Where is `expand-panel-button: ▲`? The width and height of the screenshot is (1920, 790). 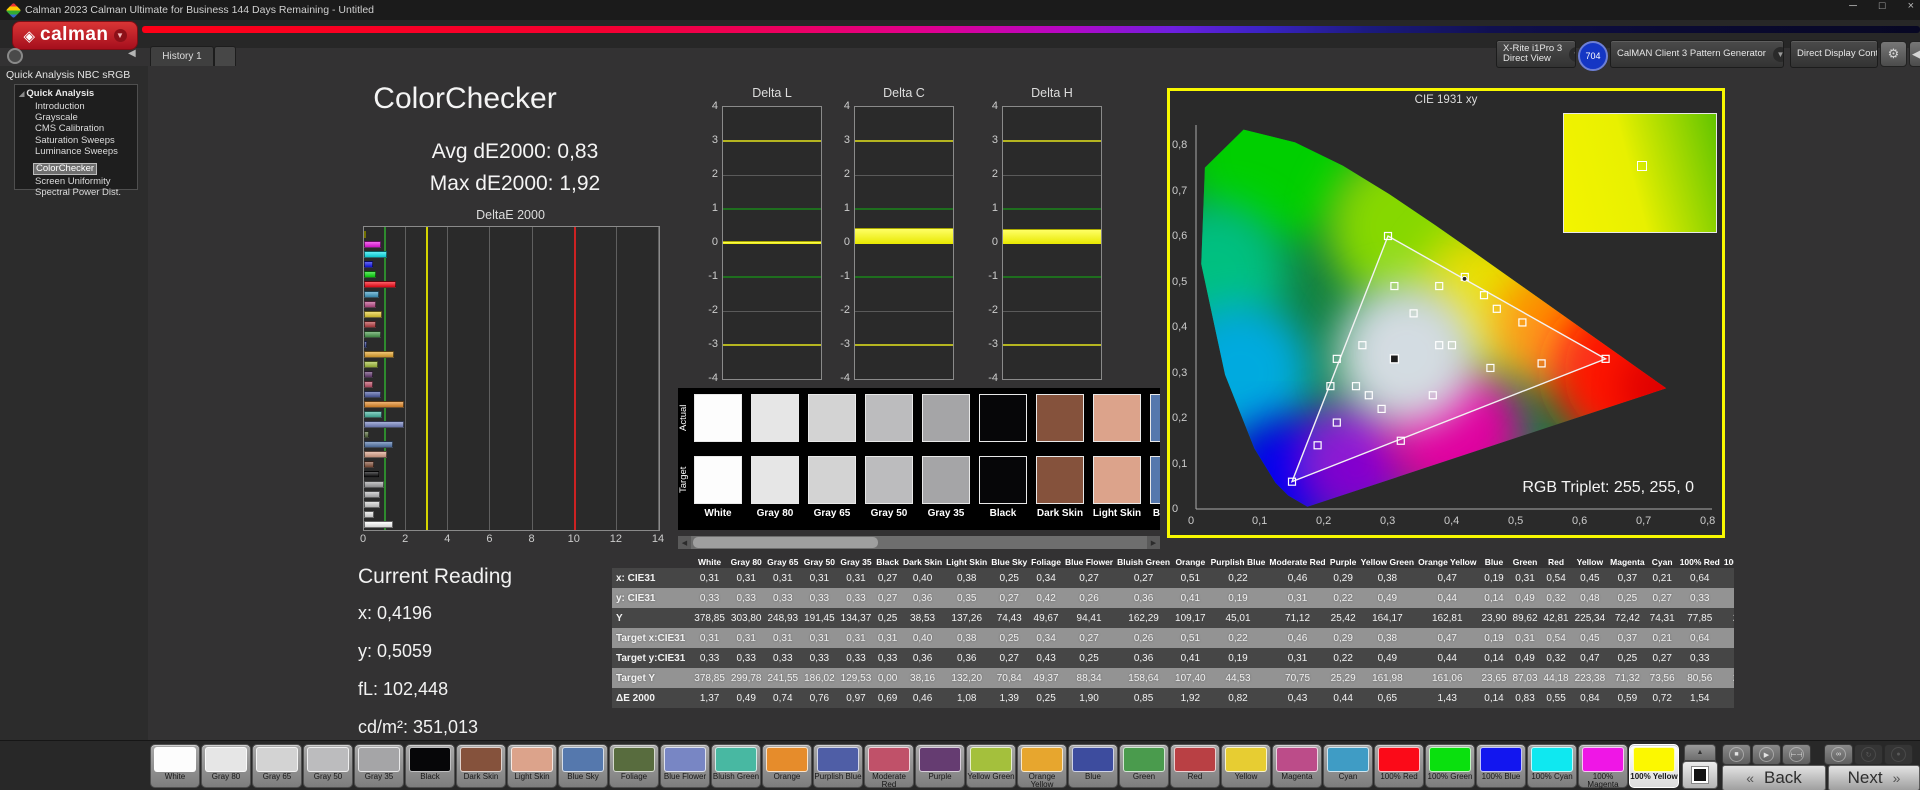
expand-panel-button: ▲ is located at coordinates (1700, 752).